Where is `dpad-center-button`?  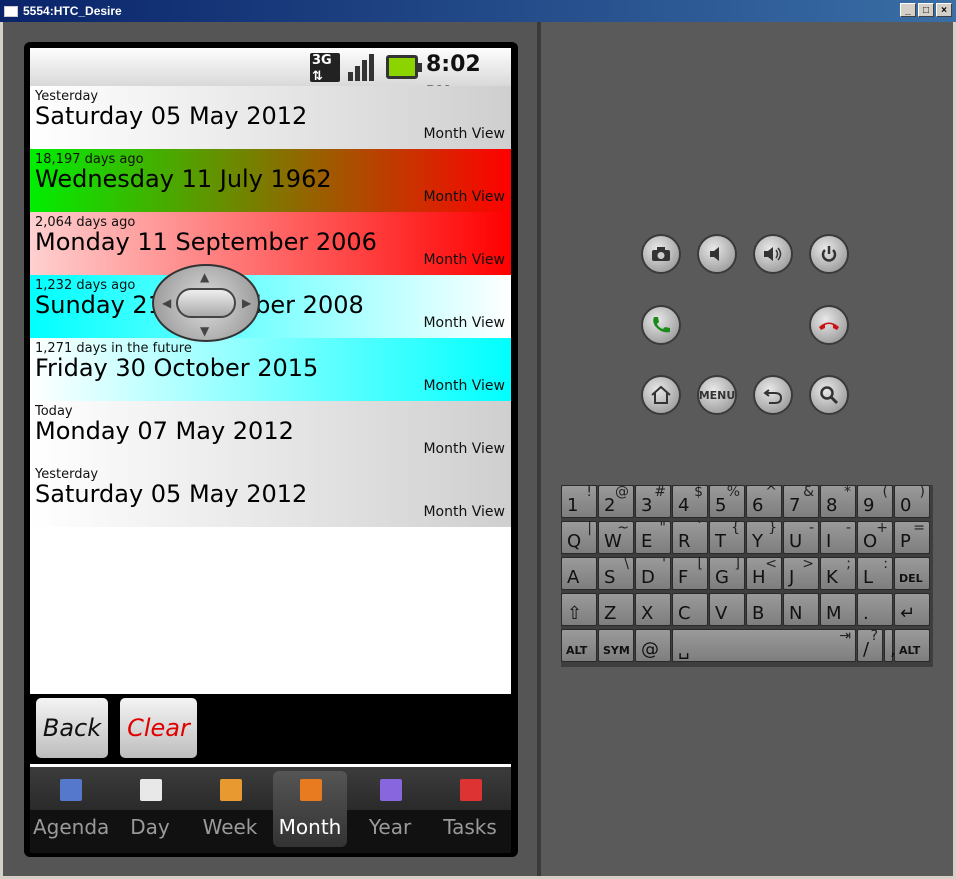 dpad-center-button is located at coordinates (206, 303).